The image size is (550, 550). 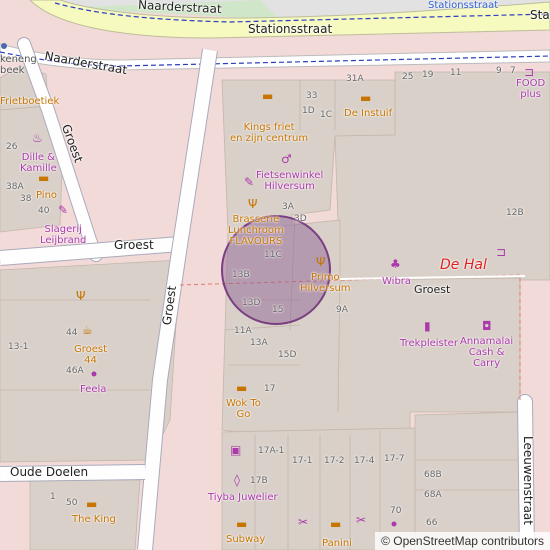 I want to click on house-number: 19, so click(x=428, y=75).